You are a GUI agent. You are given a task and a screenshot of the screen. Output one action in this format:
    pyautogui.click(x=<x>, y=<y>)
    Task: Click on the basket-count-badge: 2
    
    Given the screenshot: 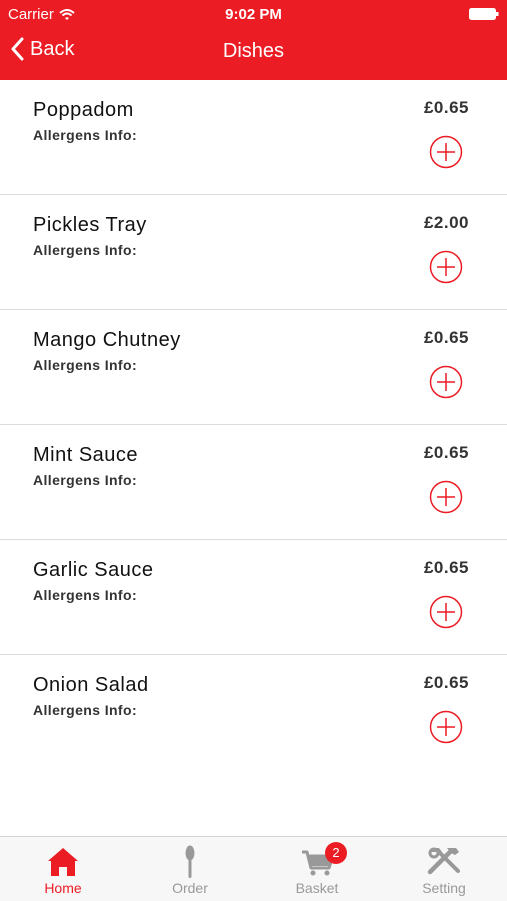 What is the action you would take?
    pyautogui.click(x=336, y=853)
    